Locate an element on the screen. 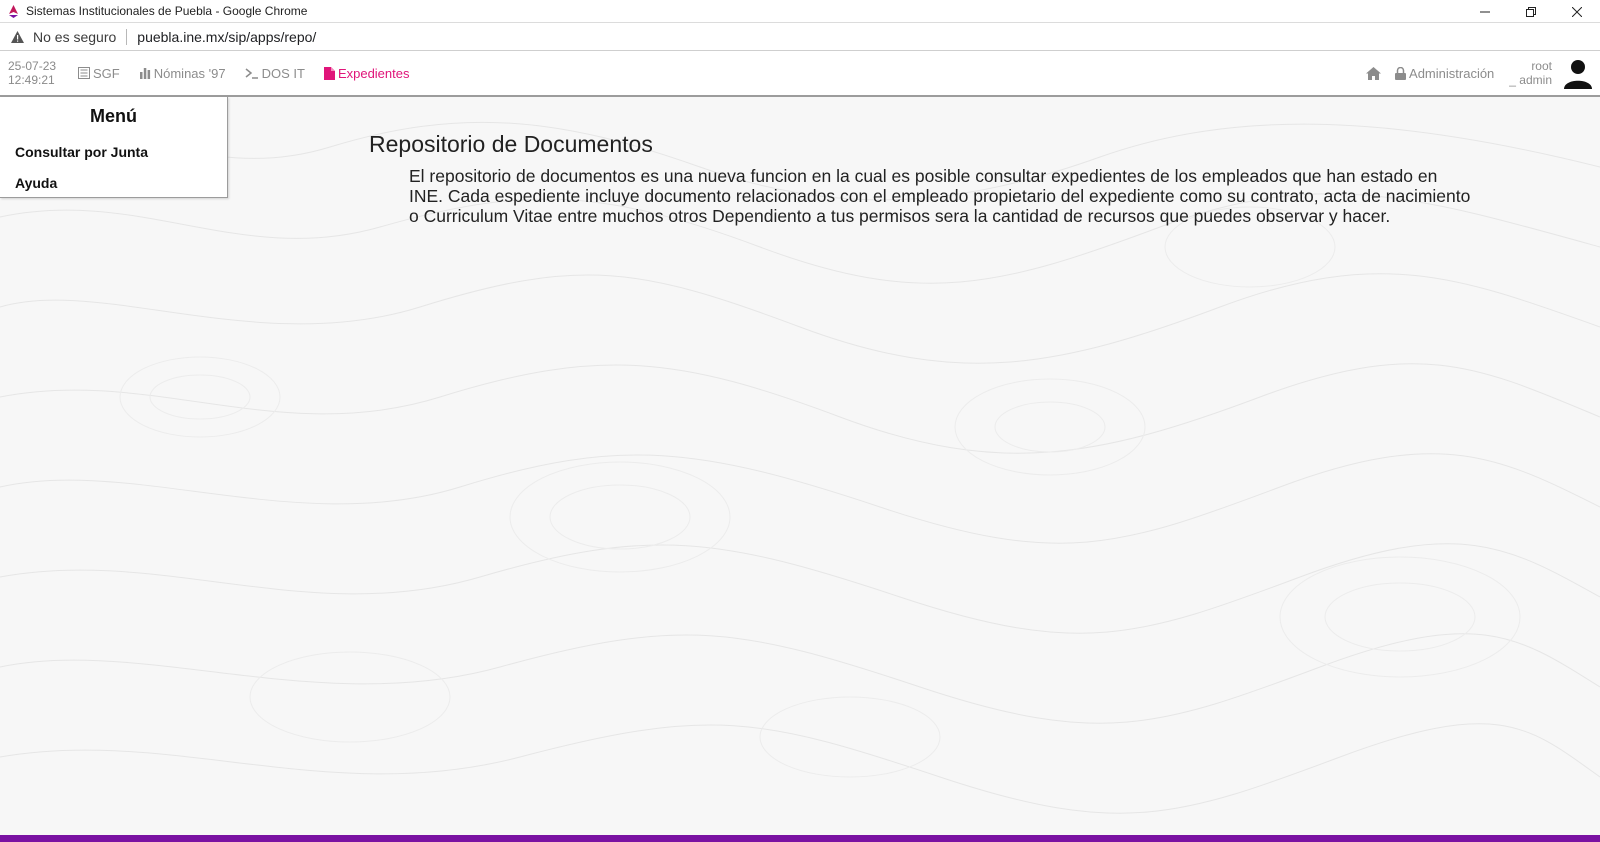 This screenshot has width=1600, height=842. datetime: 25-07-23 12:49:21 is located at coordinates (39, 73).